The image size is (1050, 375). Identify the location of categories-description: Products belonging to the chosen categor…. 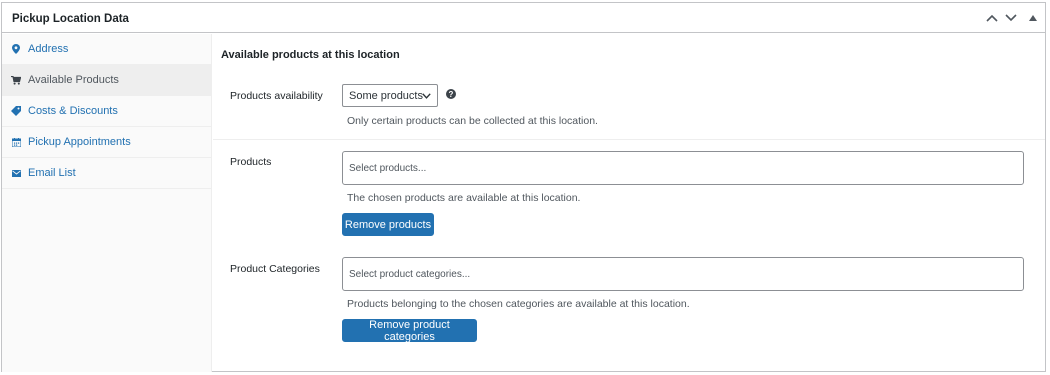
(518, 304).